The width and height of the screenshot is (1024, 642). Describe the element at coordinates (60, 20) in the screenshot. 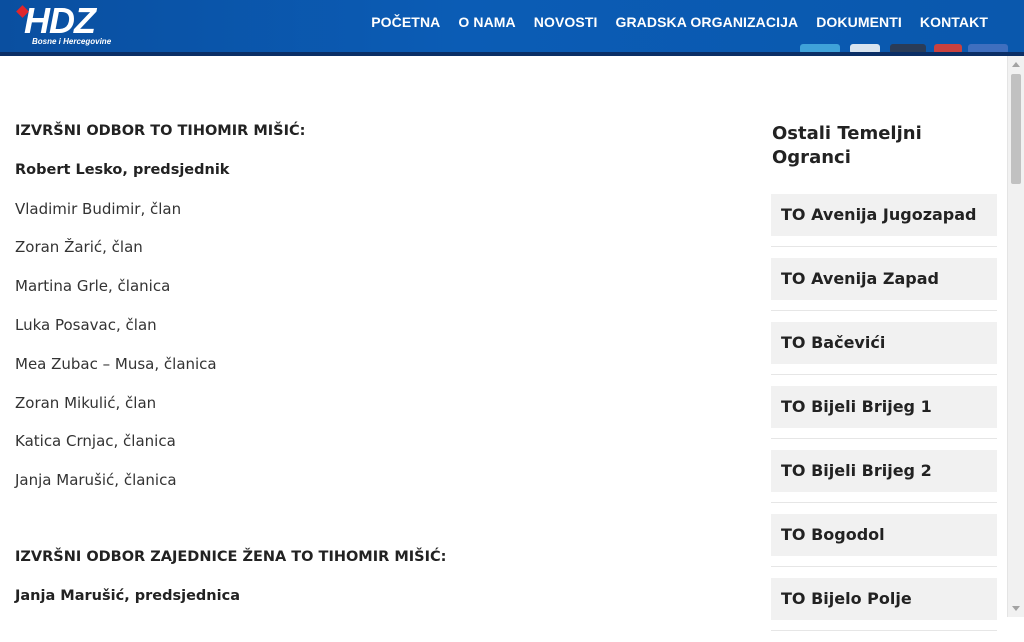

I see `logo-text: HDZ` at that location.